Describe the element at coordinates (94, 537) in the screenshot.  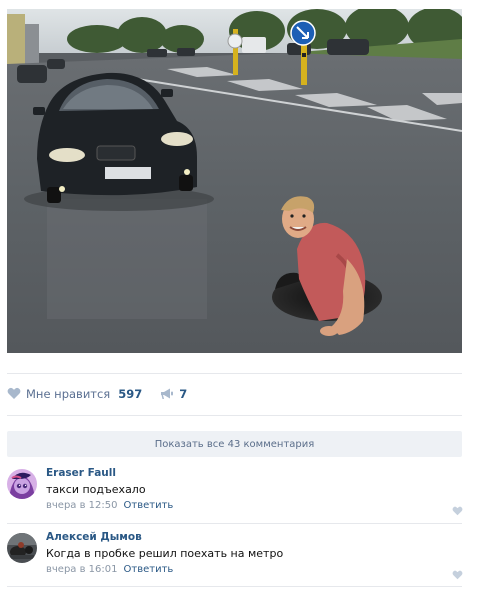
I see `comment-author: Алексей Дымов` at that location.